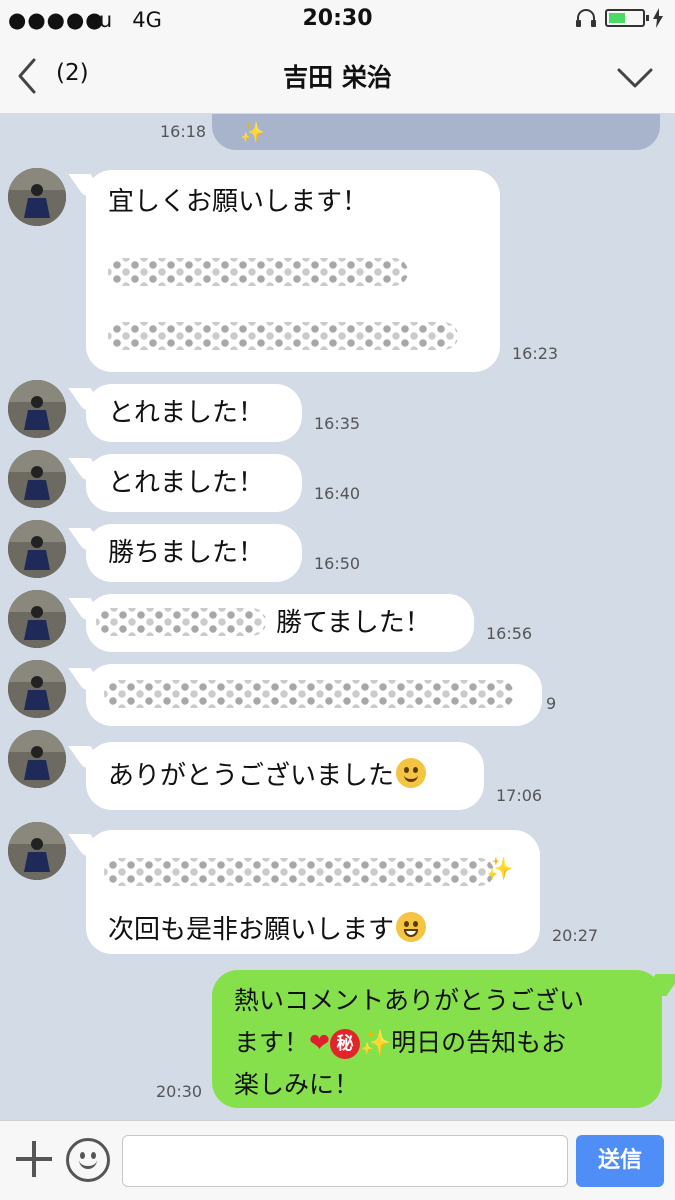 Image resolution: width=675 pixels, height=1200 pixels. I want to click on message-bubble: 勝ちました！, so click(194, 553).